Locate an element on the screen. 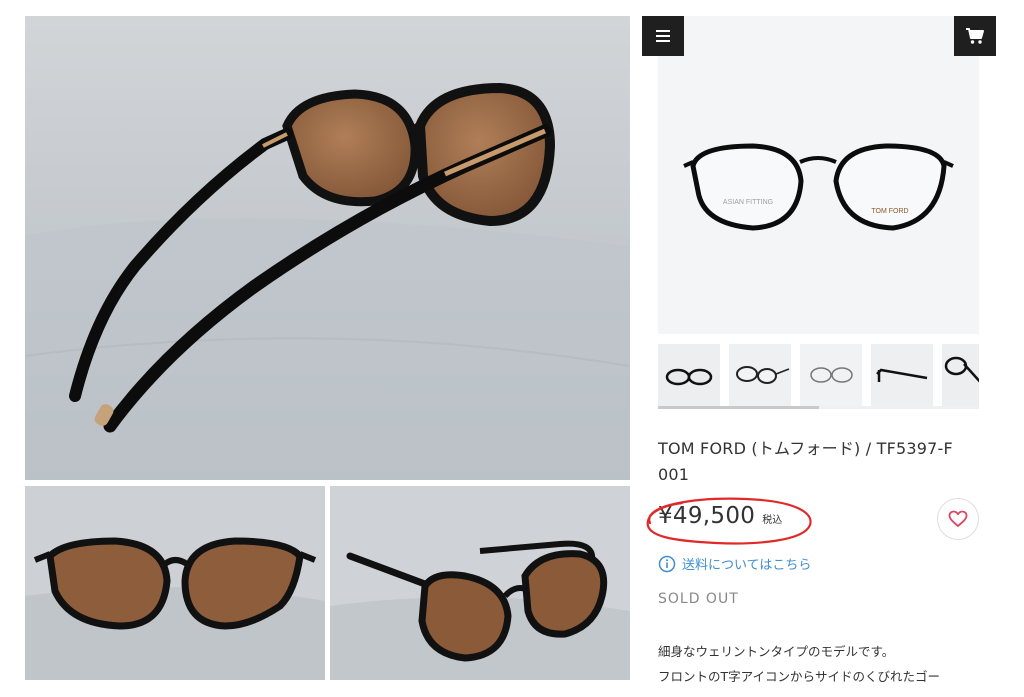 This screenshot has height=697, width=1024. shopping-cart-icon is located at coordinates (975, 36).